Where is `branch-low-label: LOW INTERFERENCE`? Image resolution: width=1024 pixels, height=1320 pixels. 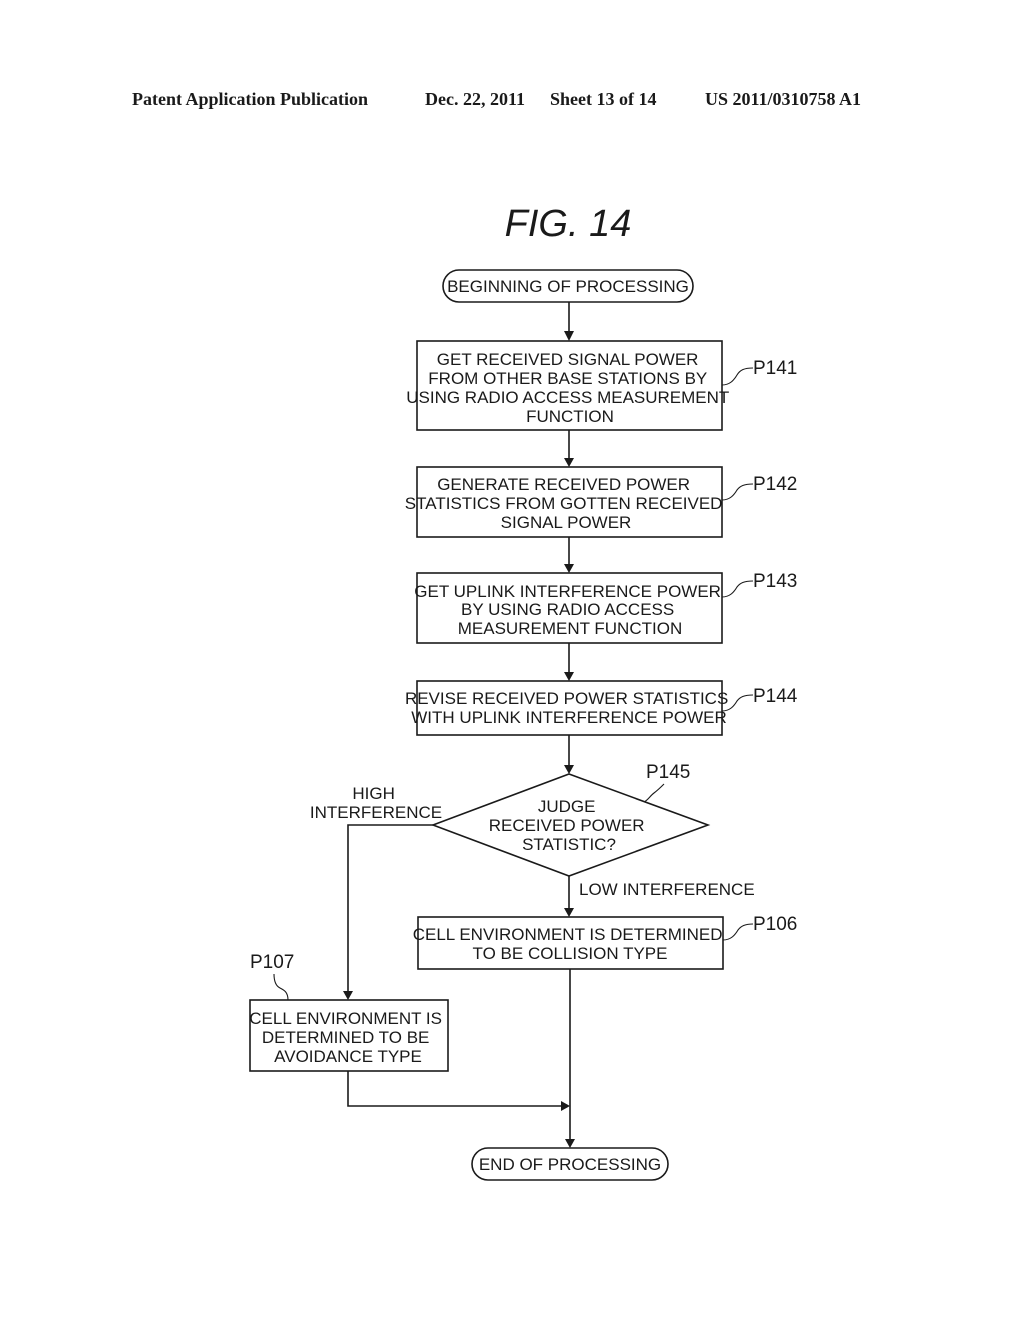 branch-low-label: LOW INTERFERENCE is located at coordinates (667, 889).